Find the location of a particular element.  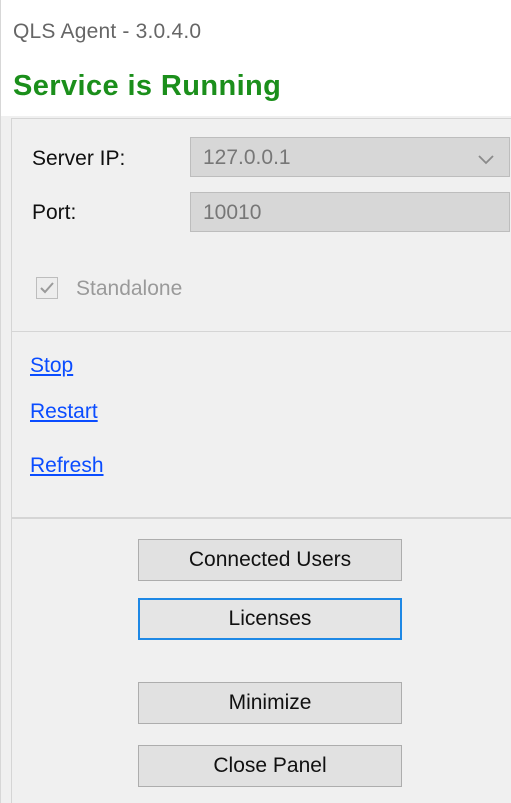

refresh-link: Refresh is located at coordinates (67, 466).